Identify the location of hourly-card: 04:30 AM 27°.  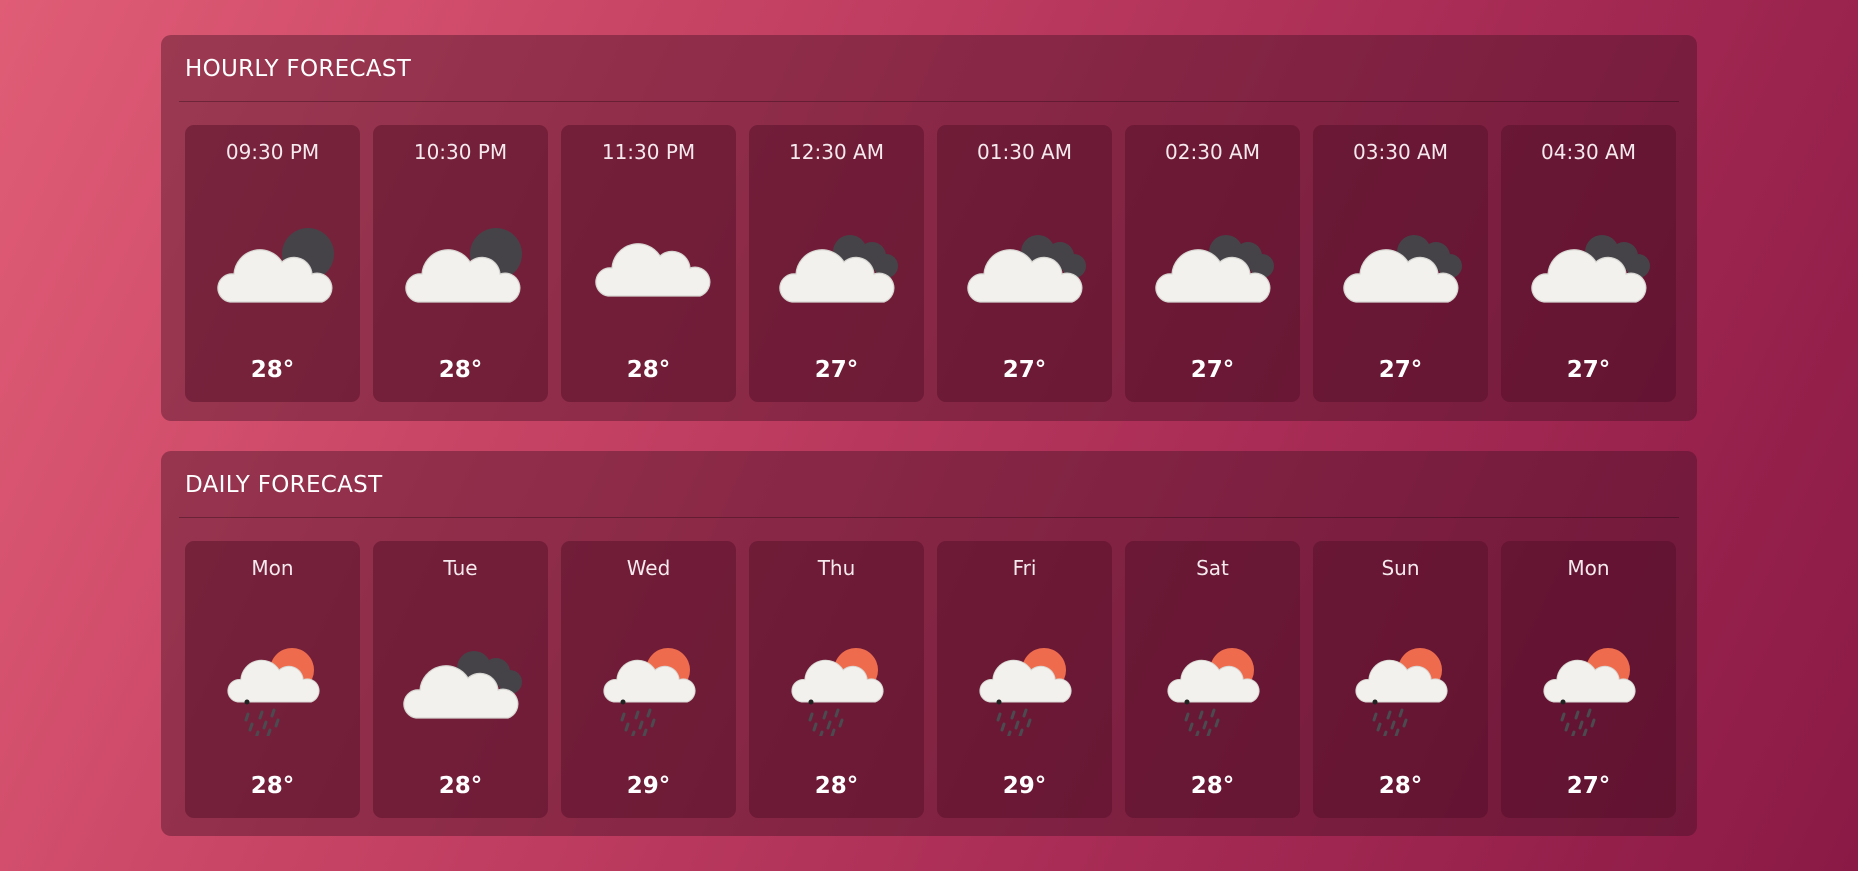
(1588, 263).